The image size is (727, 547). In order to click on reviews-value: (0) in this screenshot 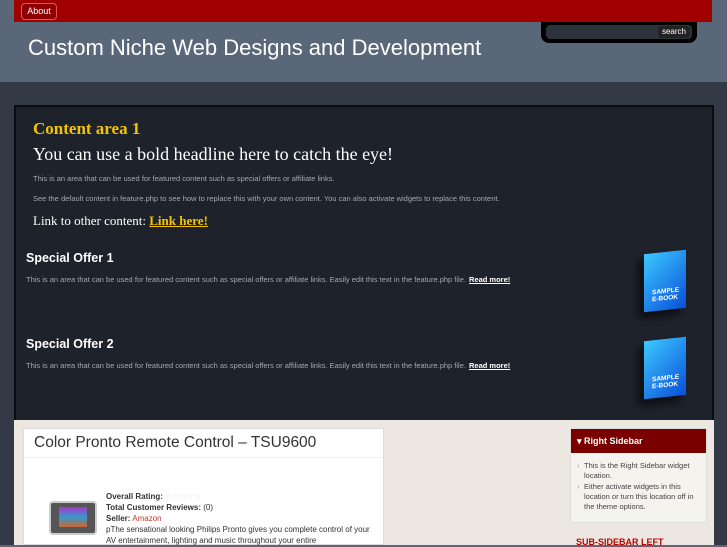, I will do `click(208, 507)`.